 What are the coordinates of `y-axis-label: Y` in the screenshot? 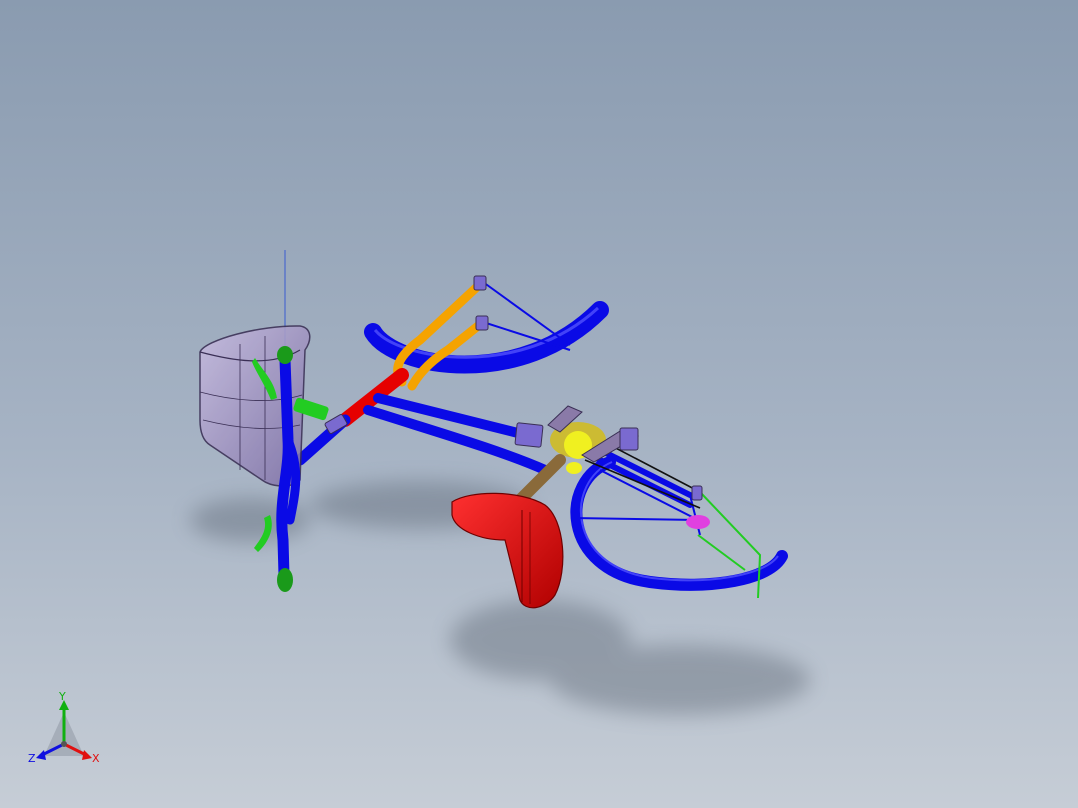 It's located at (62, 697).